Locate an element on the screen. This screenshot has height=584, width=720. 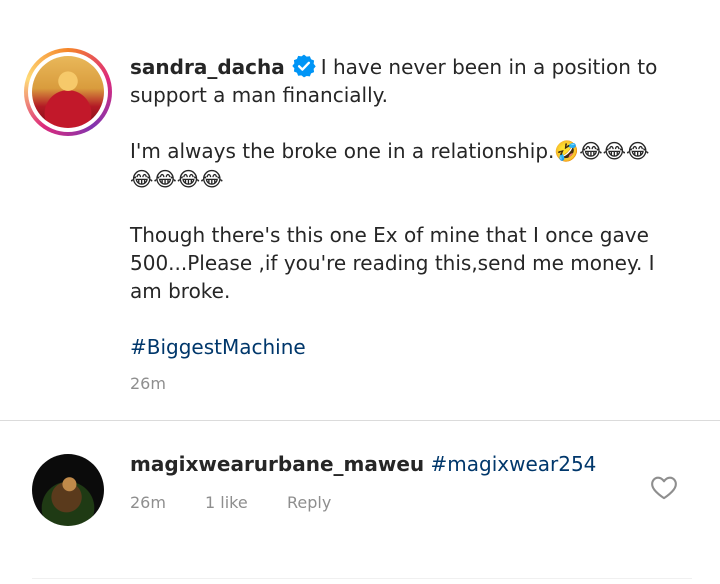
caption-hashtag: #BiggestMachine is located at coordinates (400, 347).